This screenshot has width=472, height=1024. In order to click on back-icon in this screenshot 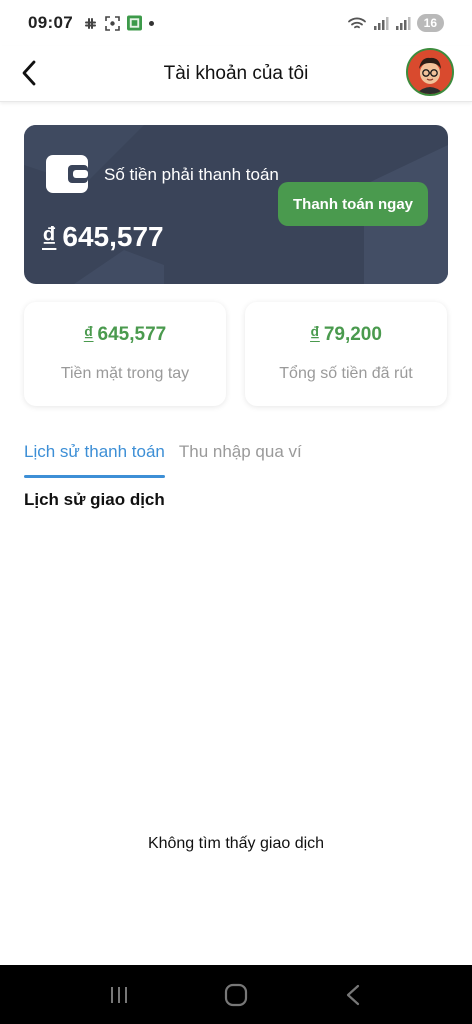, I will do `click(29, 73)`.